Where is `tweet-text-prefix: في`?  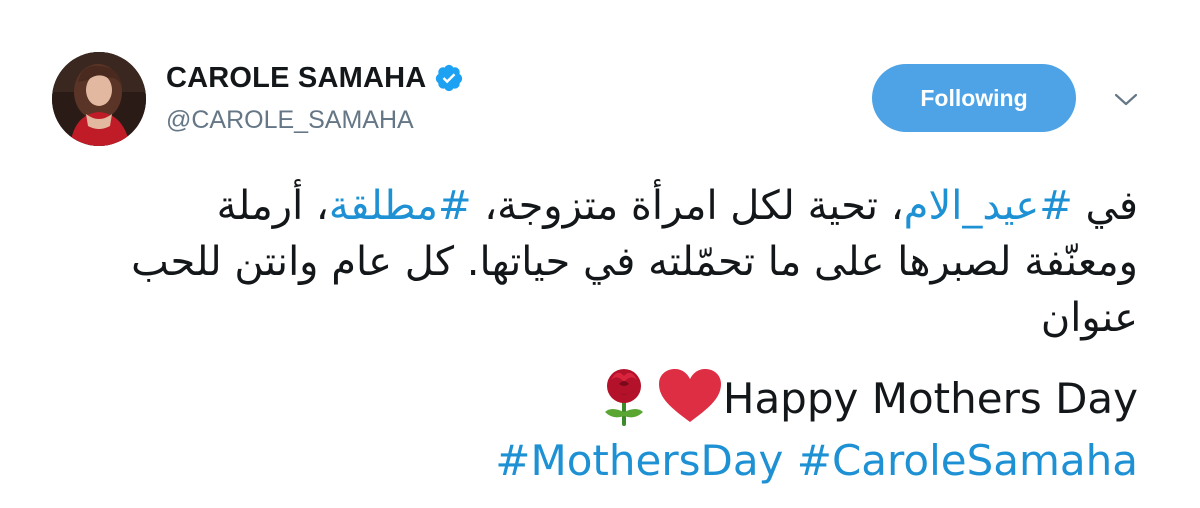
tweet-text-prefix: في is located at coordinates (1105, 206).